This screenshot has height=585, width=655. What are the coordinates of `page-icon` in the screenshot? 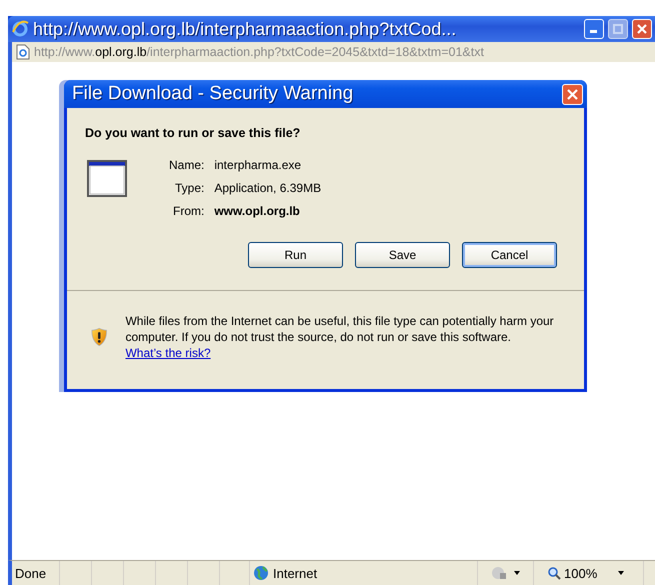 It's located at (23, 52).